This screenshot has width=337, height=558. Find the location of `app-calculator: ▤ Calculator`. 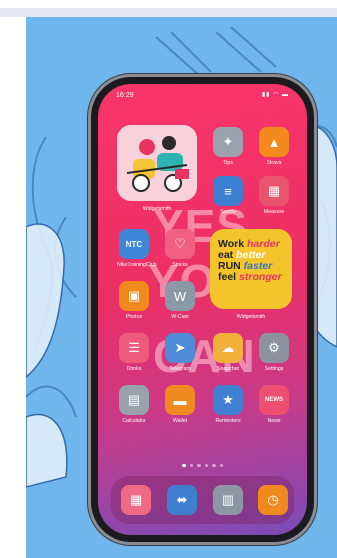

app-calculator: ▤ Calculator is located at coordinates (134, 404).